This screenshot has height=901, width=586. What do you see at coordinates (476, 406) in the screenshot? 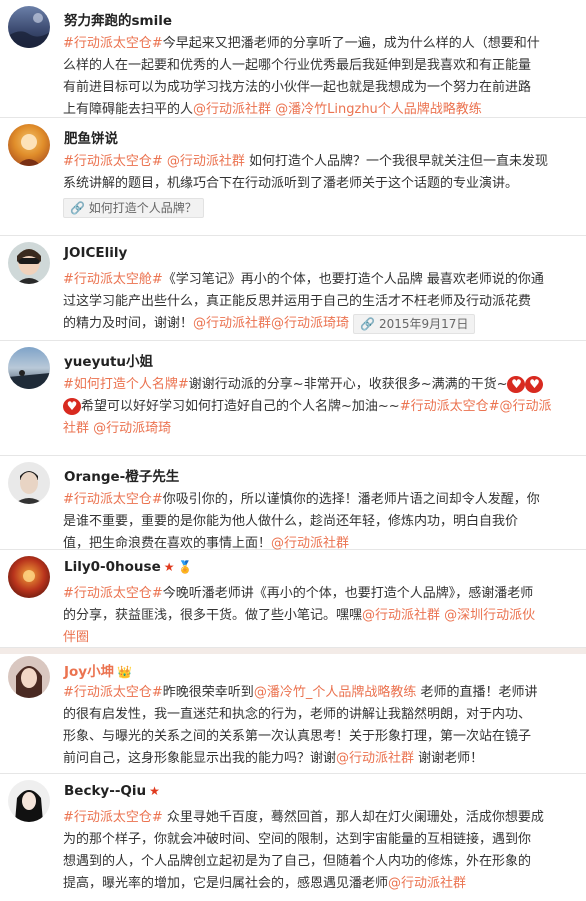
I see `hashtag-link: #行动派太空仓#@行动派` at bounding box center [476, 406].